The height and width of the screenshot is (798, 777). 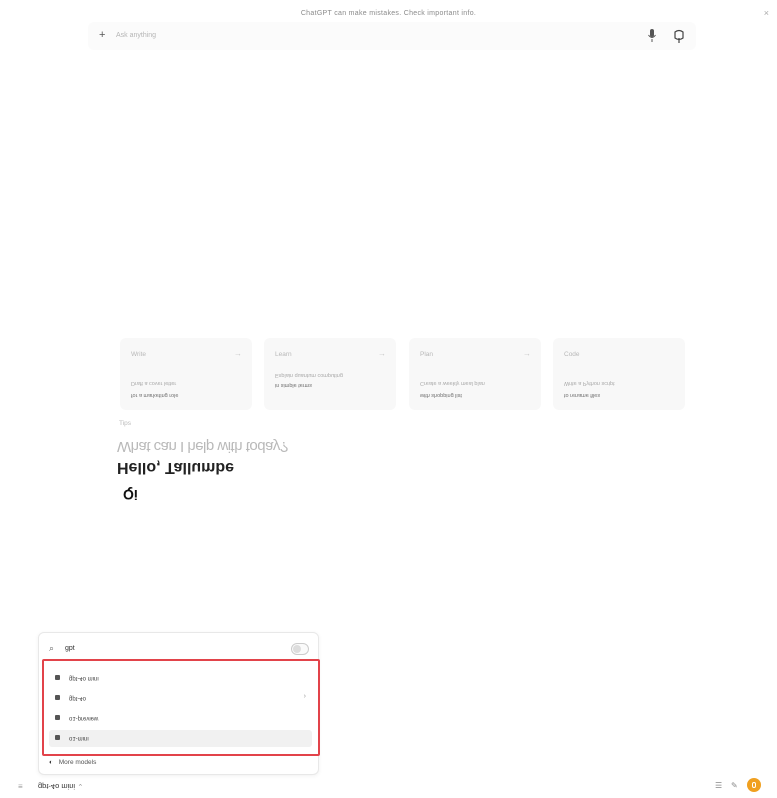 I want to click on more-models-link: ◐ More models, so click(x=72, y=762).